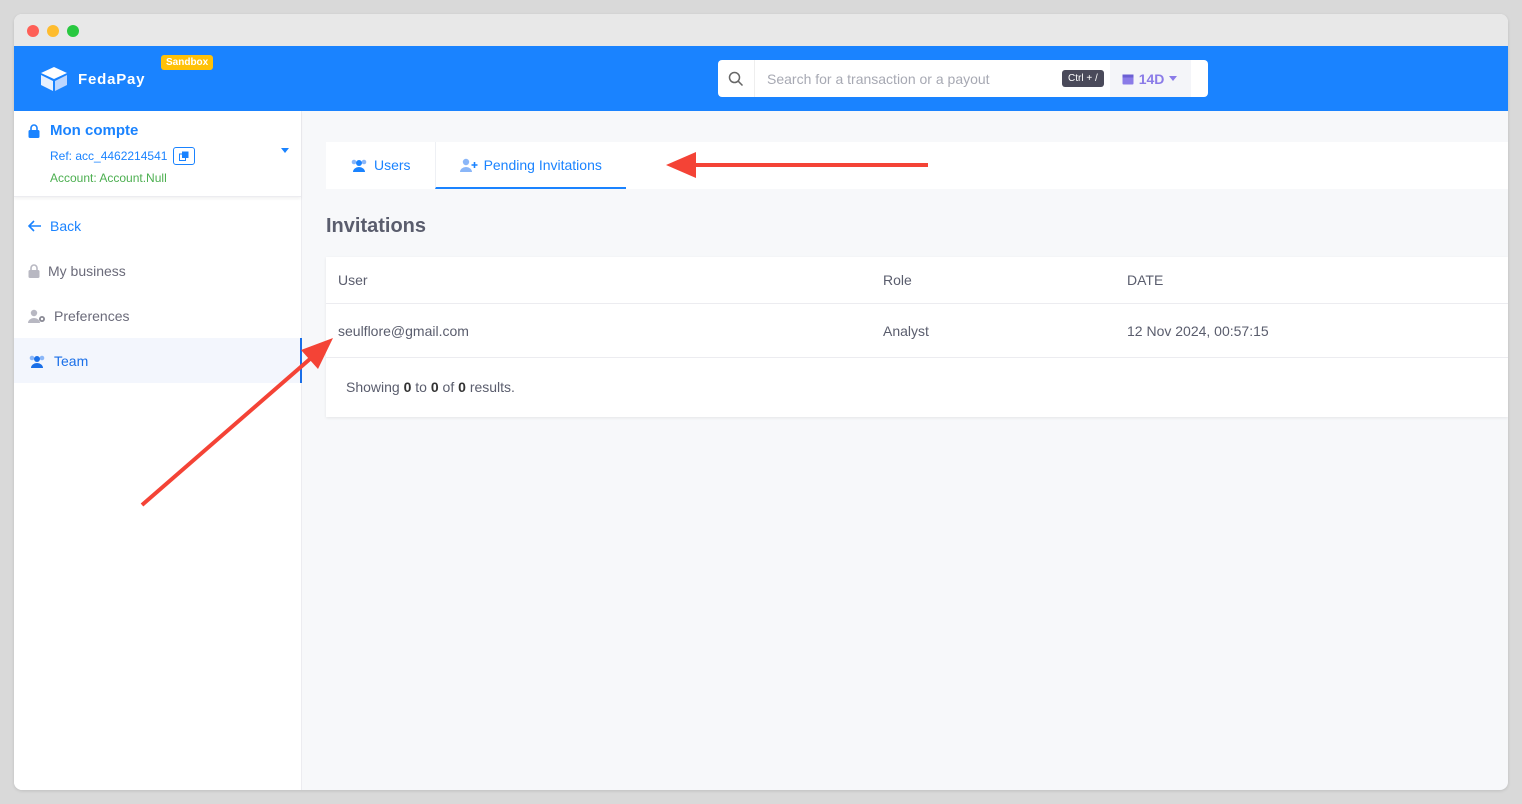 Image resolution: width=1522 pixels, height=804 pixels. What do you see at coordinates (66, 225) in the screenshot?
I see `sidebar-item-label: Back` at bounding box center [66, 225].